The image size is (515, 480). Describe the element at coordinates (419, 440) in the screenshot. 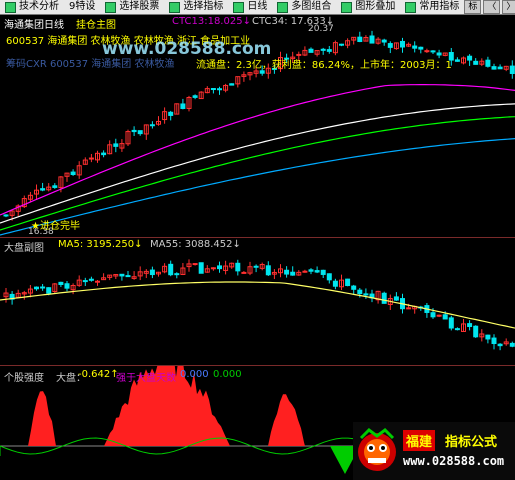

I see `logo-tag: 福建` at that location.